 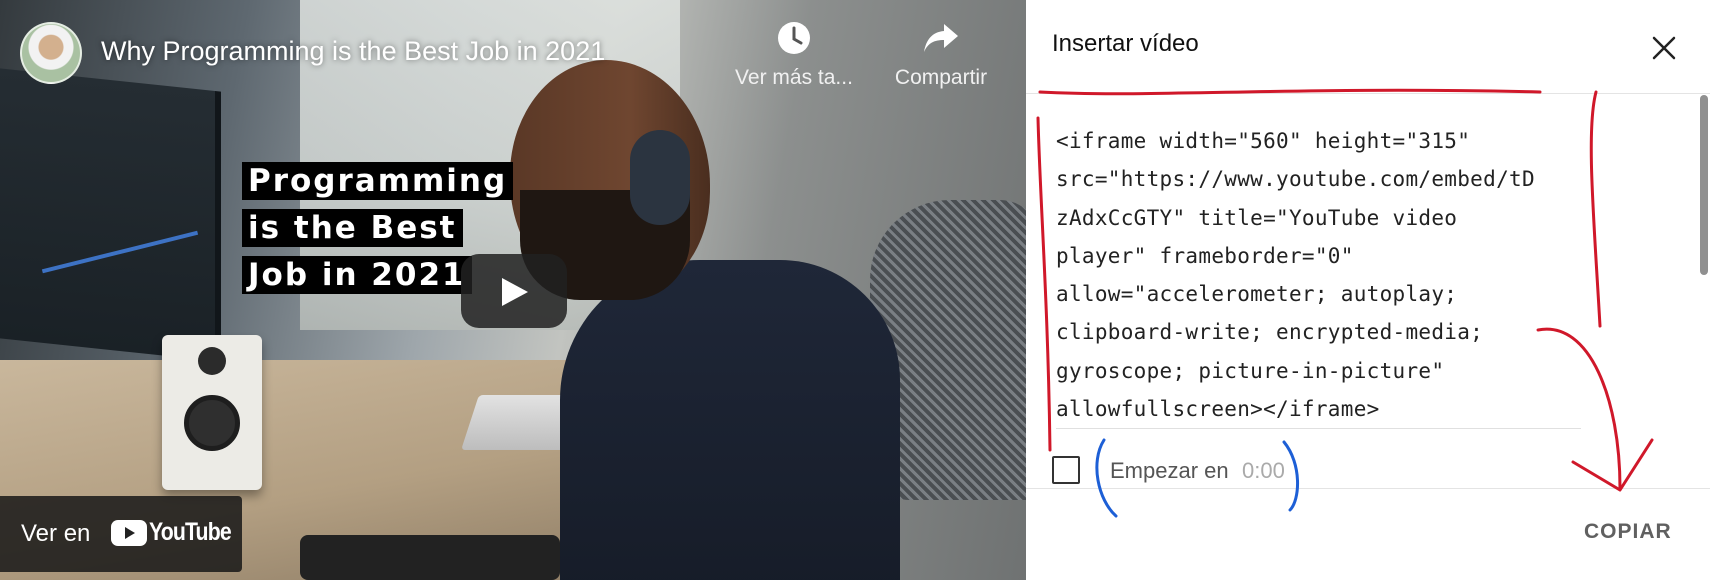 What do you see at coordinates (941, 77) in the screenshot?
I see `share-label: Compartir` at bounding box center [941, 77].